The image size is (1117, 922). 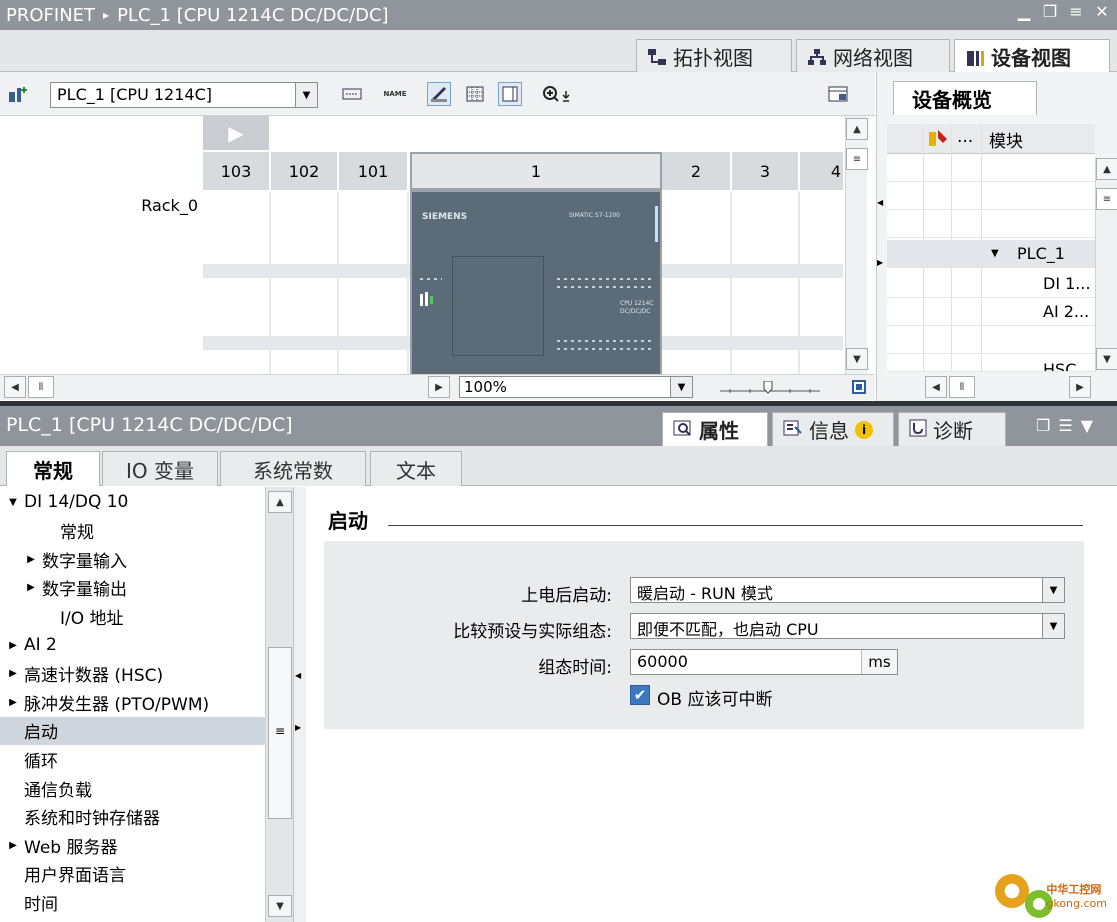 I want to click on name-display-icon: NAME, so click(x=395, y=94).